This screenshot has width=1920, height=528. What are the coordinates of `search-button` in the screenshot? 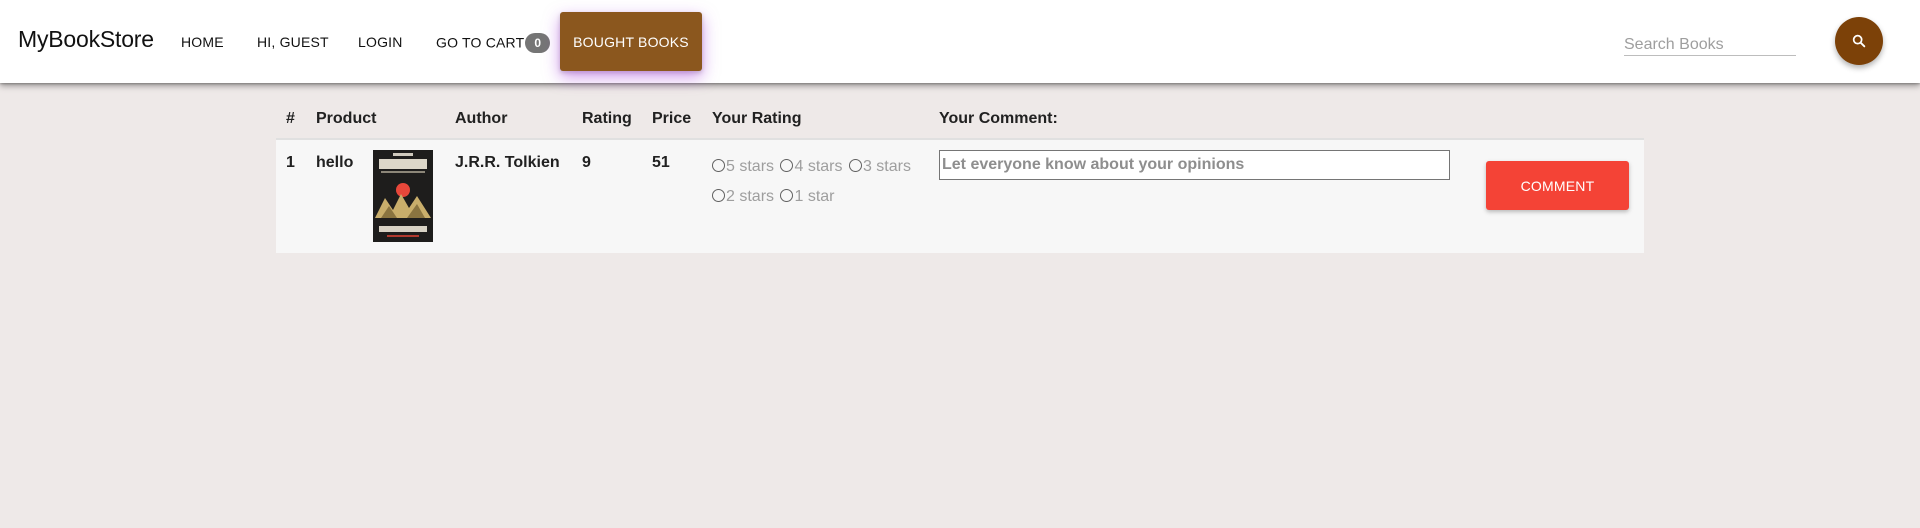 It's located at (1859, 41).